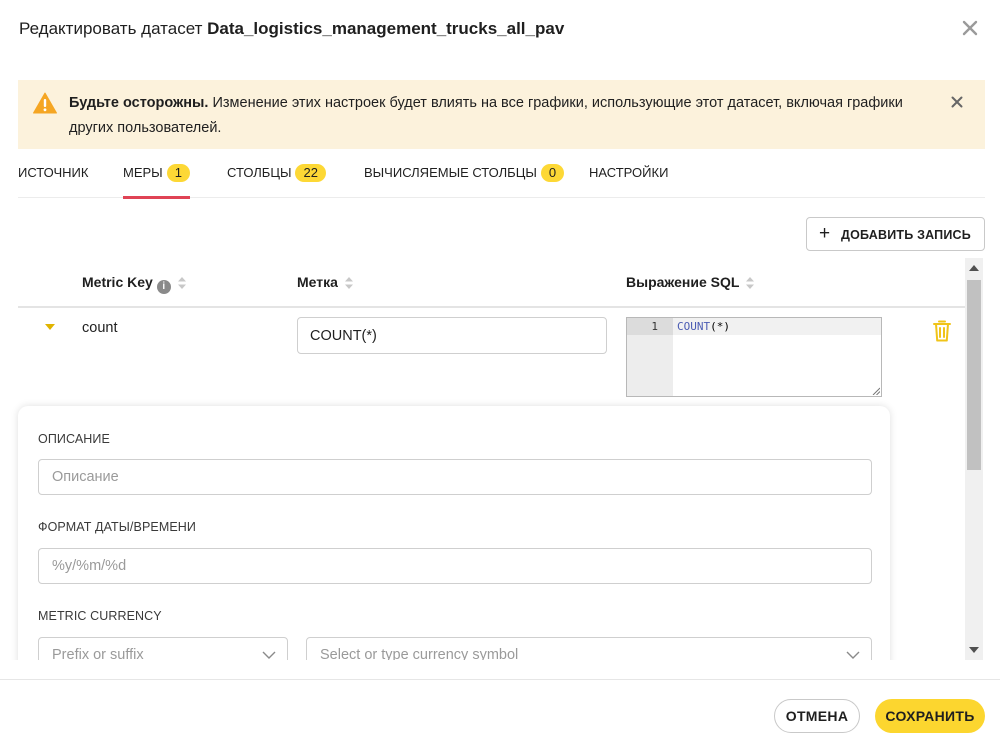  I want to click on tab-metrics: МЕРЫ 1, so click(156, 181).